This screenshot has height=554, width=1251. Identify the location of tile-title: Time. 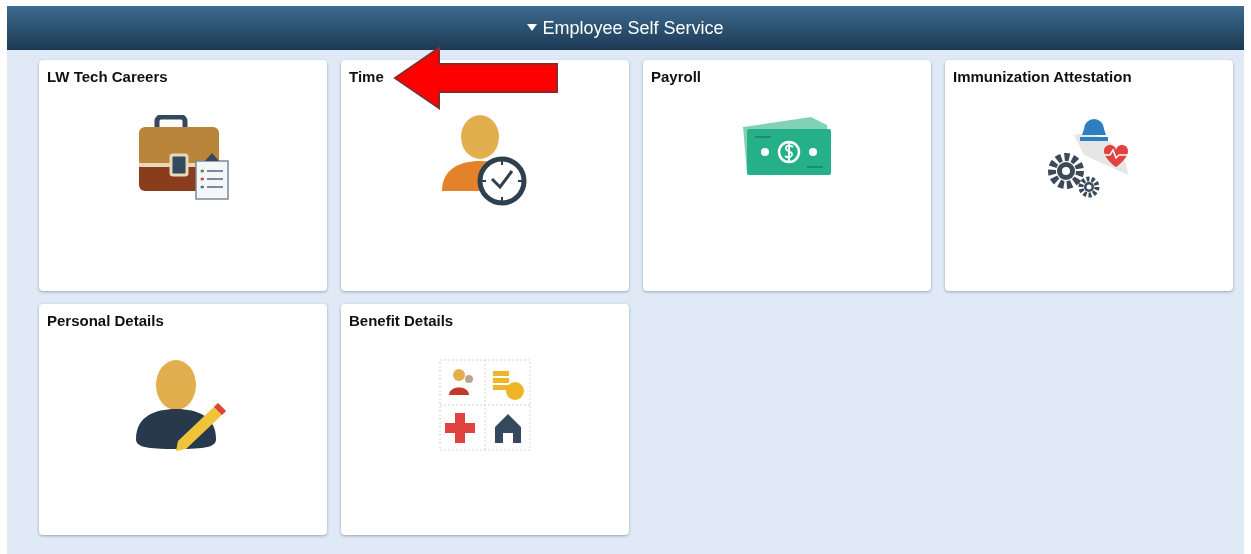
(366, 76).